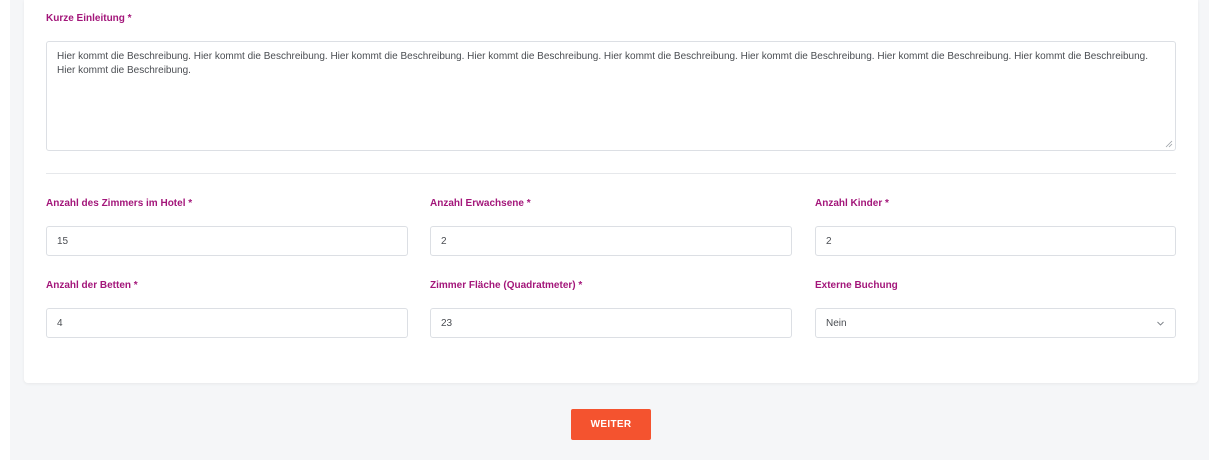  I want to click on adults-input: 2, so click(611, 241).